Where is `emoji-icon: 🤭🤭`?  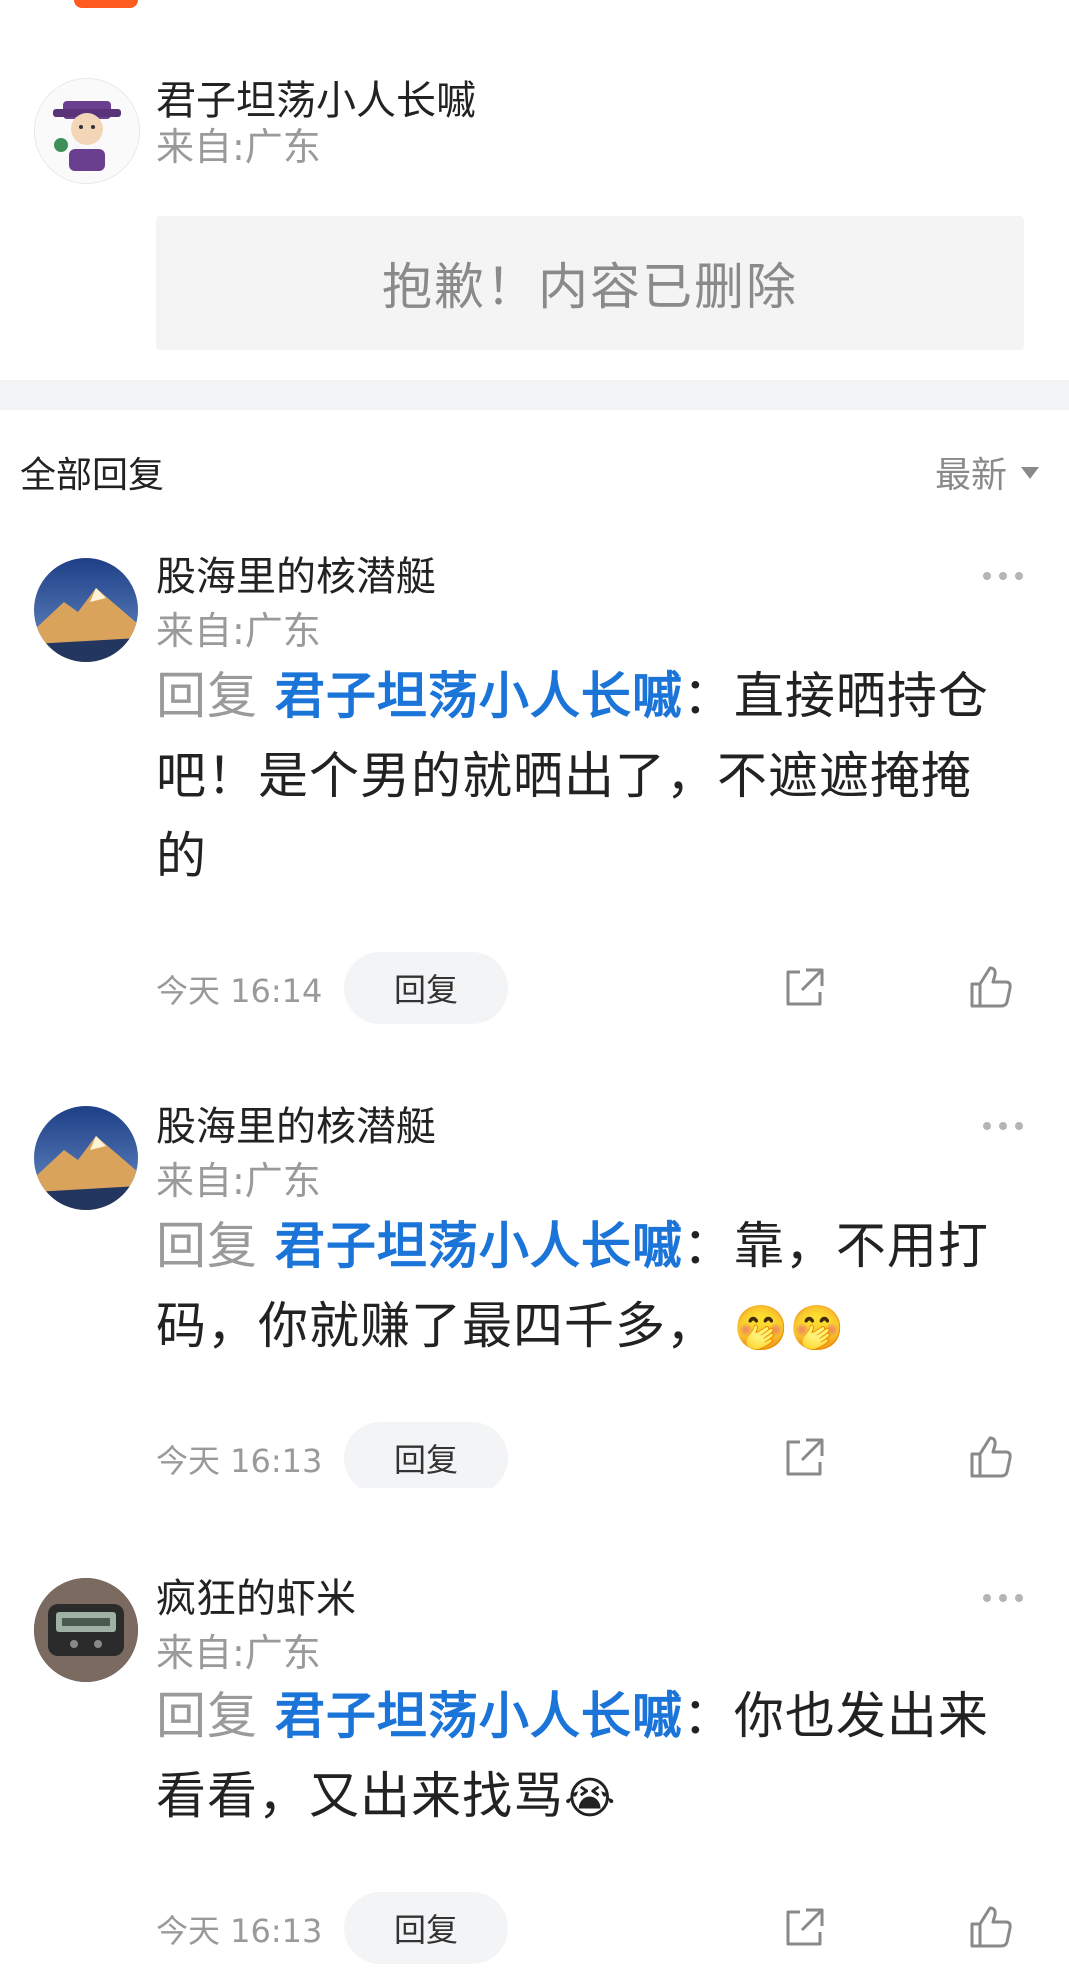 emoji-icon: 🤭🤭 is located at coordinates (789, 1328).